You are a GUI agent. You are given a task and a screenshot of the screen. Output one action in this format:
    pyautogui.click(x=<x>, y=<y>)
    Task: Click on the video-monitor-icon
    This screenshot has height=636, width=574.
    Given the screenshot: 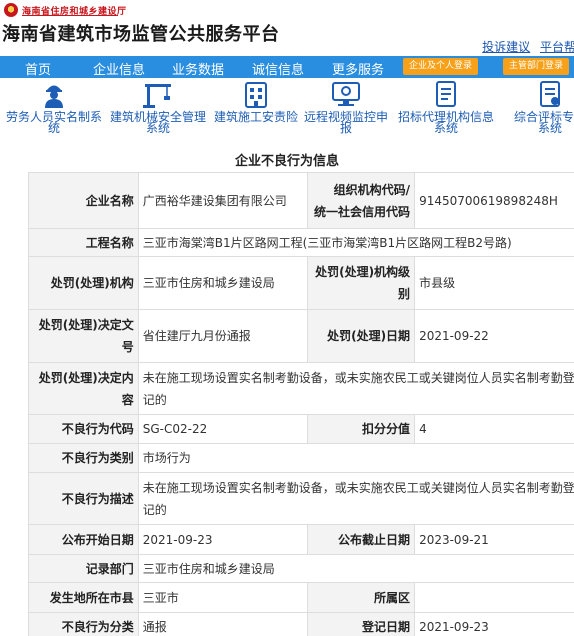 What is the action you would take?
    pyautogui.click(x=346, y=94)
    